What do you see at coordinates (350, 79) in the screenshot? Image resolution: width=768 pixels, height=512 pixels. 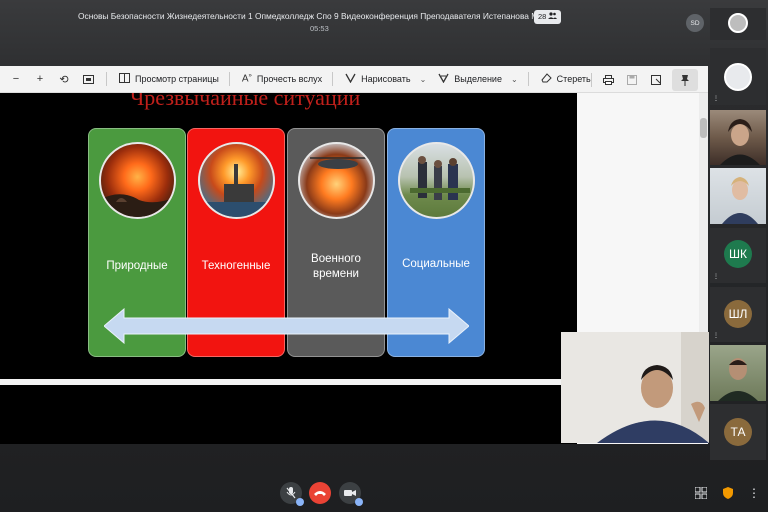 I see `draw-icon` at bounding box center [350, 79].